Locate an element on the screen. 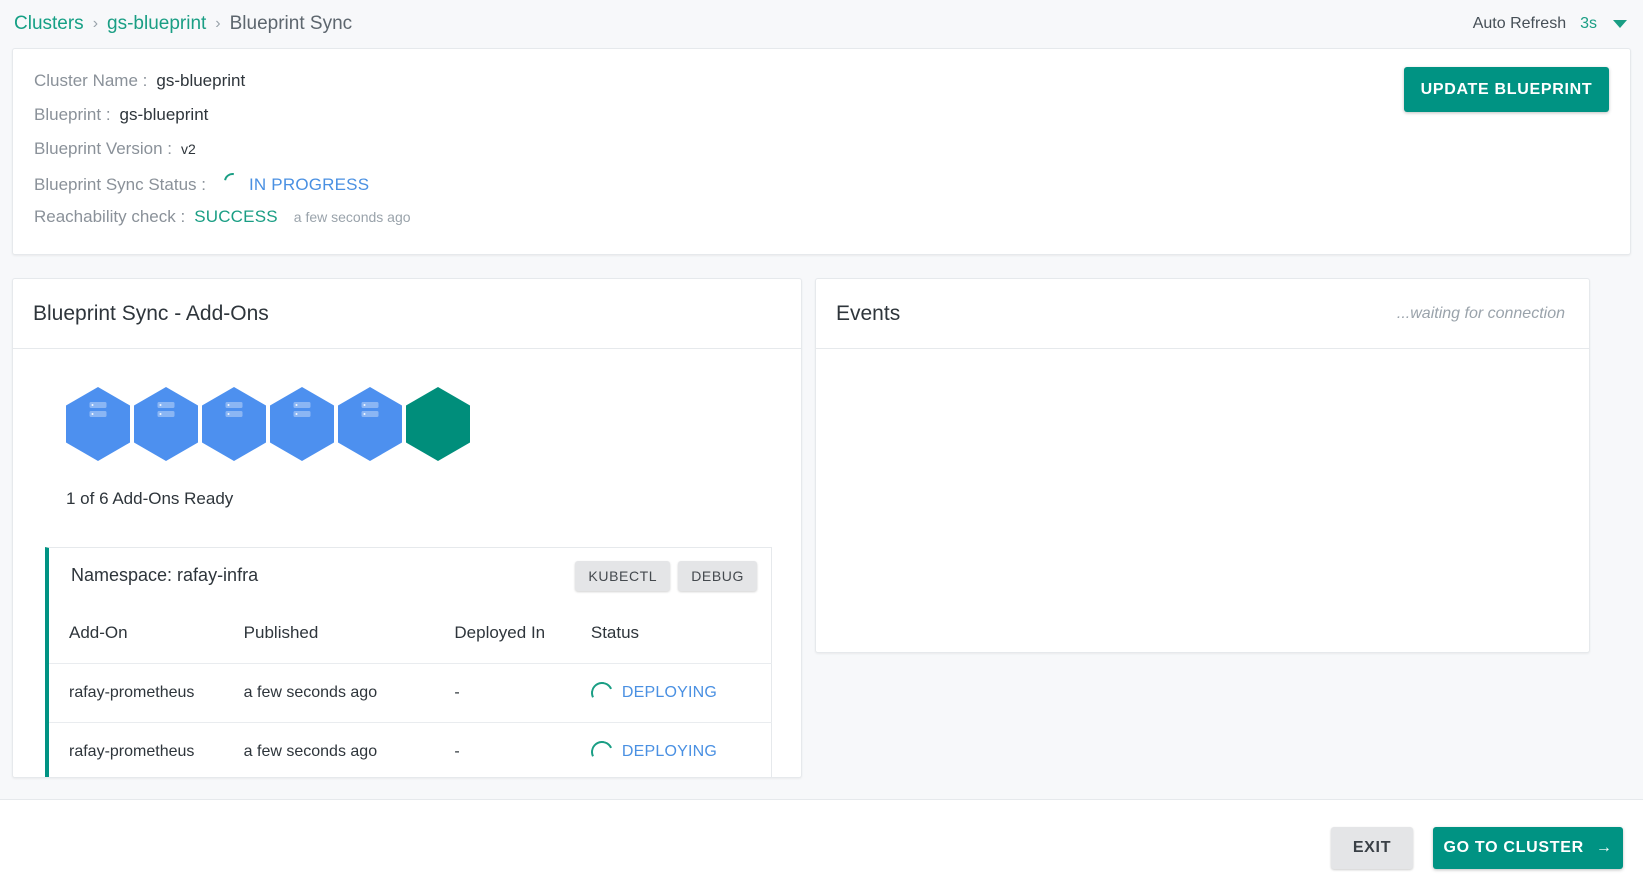  namespace-title: Namespace: rafay-infra is located at coordinates (165, 575).